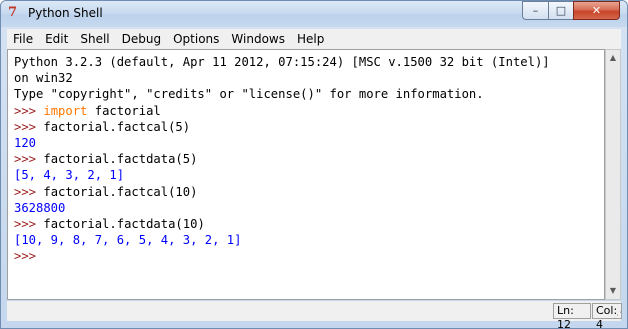 The height and width of the screenshot is (329, 628). I want to click on close-icon: ✕, so click(596, 10).